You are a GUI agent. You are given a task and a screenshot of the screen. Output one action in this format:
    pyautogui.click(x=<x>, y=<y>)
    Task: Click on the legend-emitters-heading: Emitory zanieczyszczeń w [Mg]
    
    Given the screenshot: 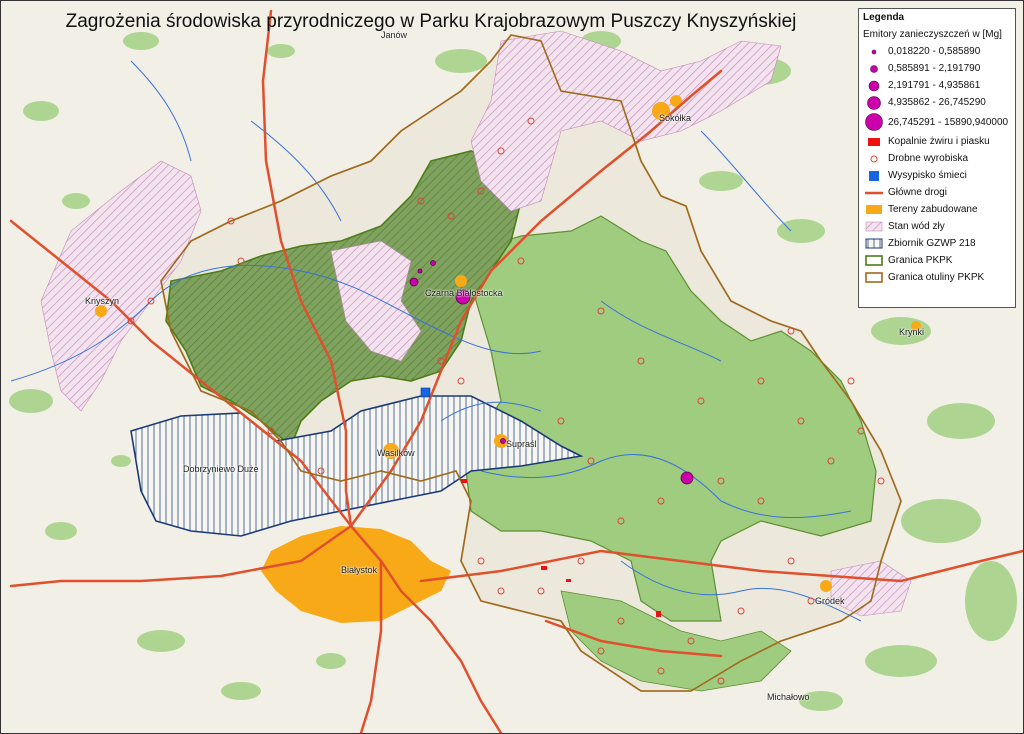 What is the action you would take?
    pyautogui.click(x=932, y=34)
    